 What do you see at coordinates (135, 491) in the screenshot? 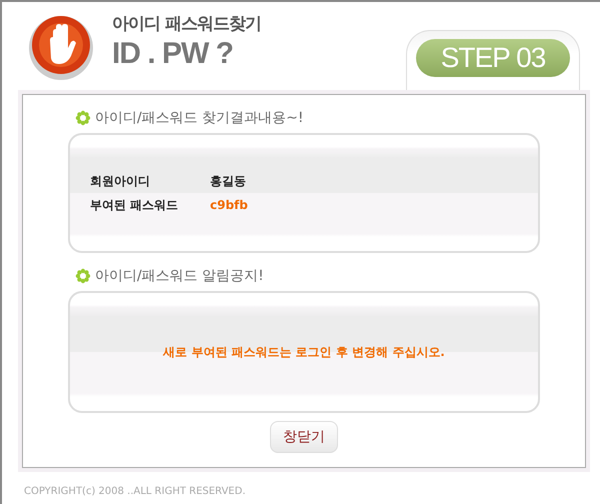
I see `copyright-text: COPYRIGHT(c) 2008 ..ALL RIGHT RESERVED.` at bounding box center [135, 491].